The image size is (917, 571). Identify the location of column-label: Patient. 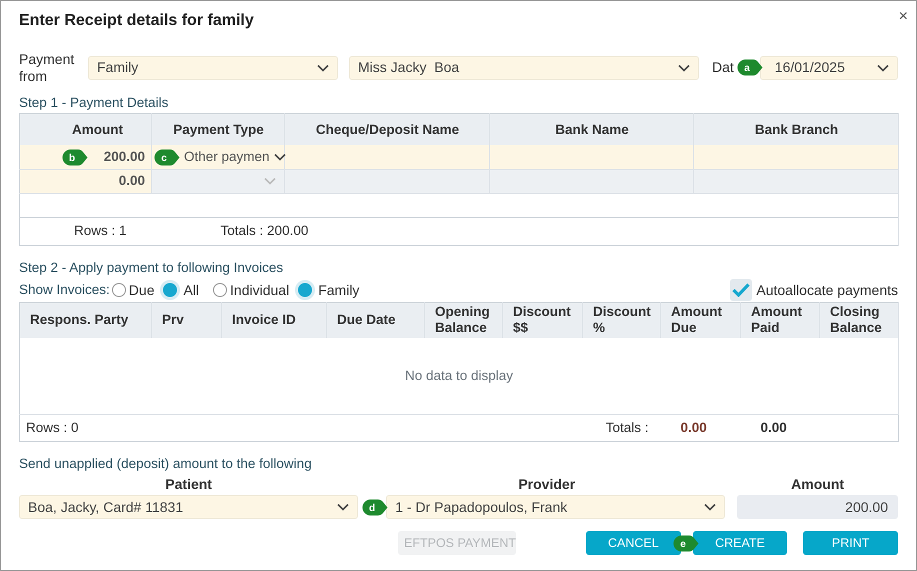
(188, 484).